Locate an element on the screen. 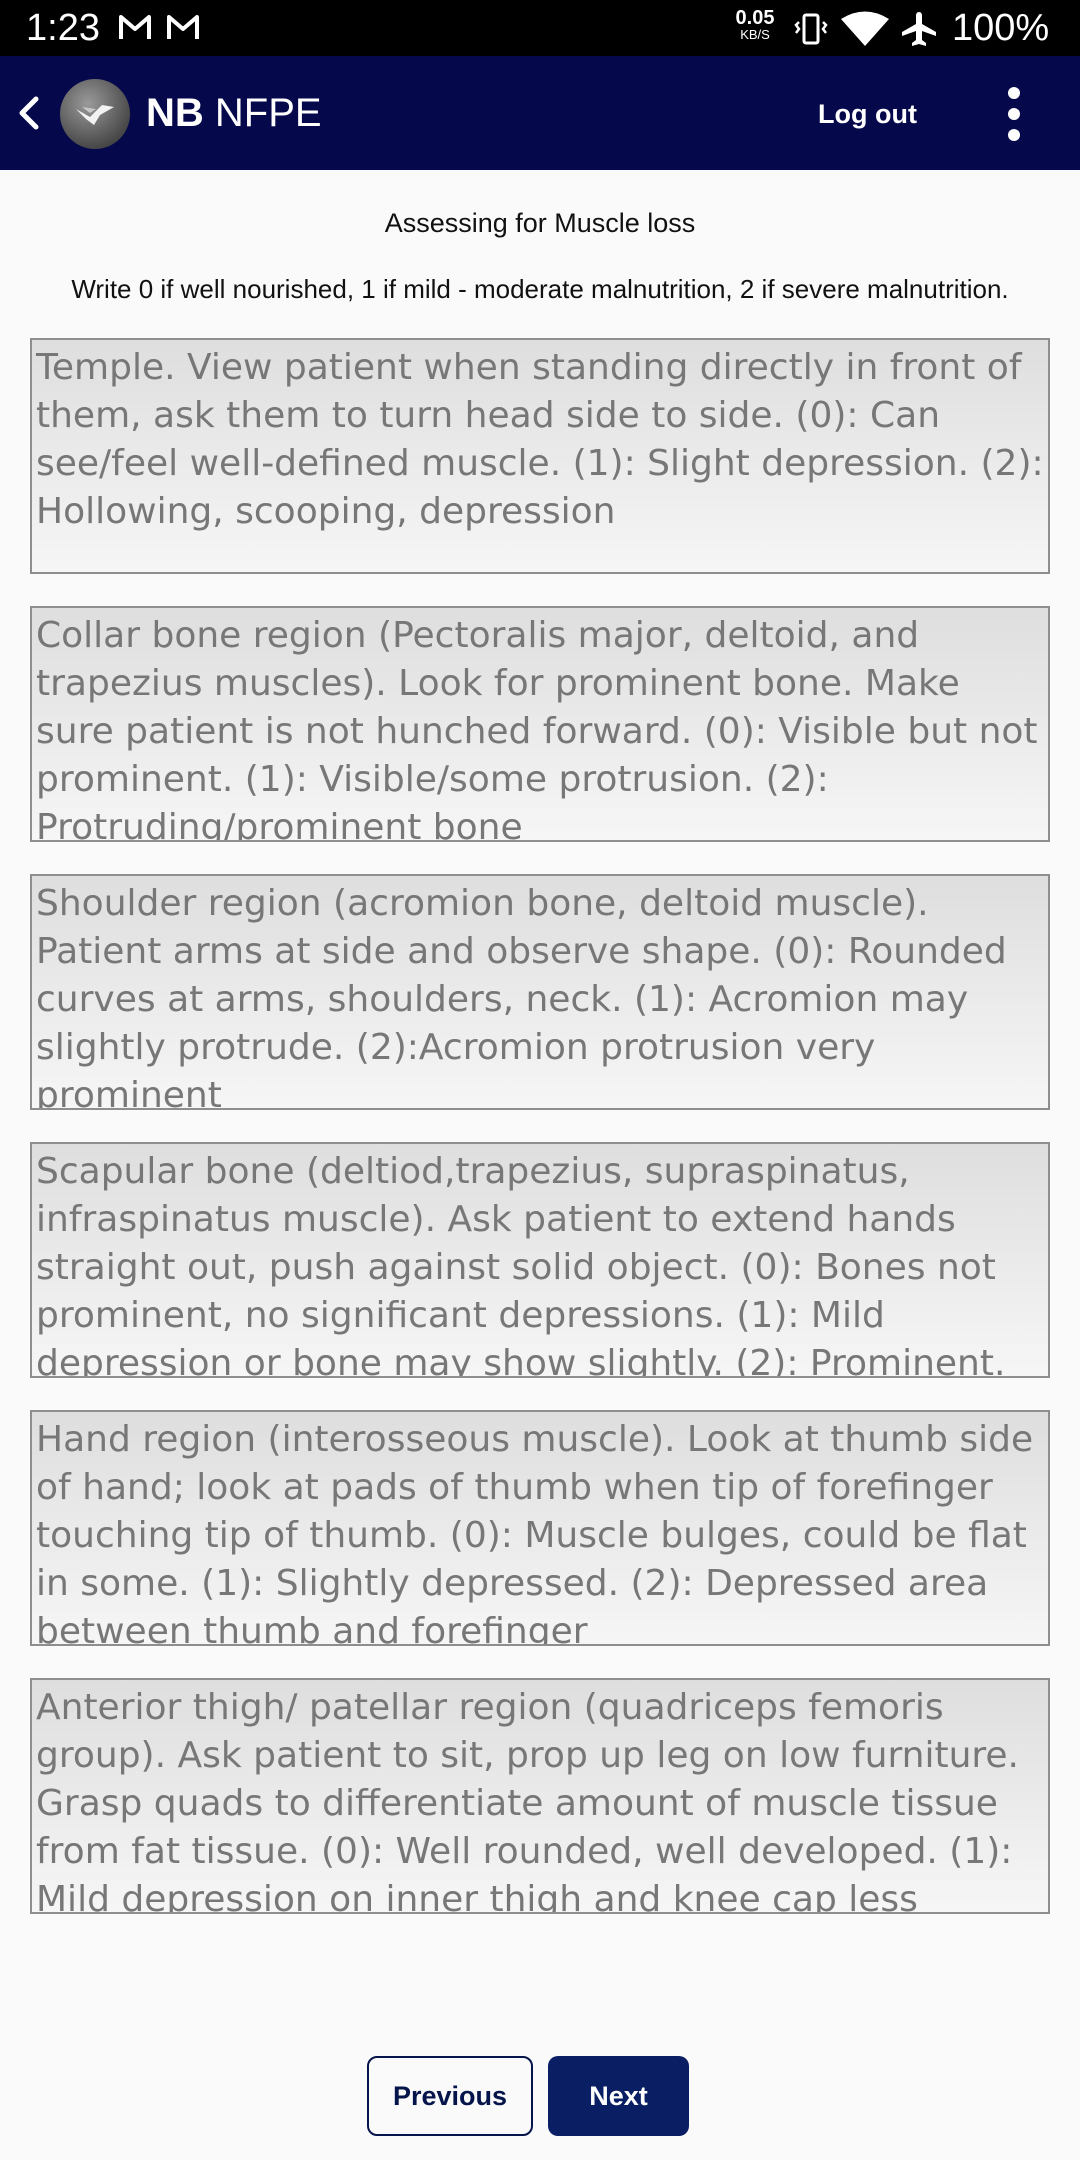 This screenshot has width=1080, height=2160. network-speed: 0.05 KB/S is located at coordinates (755, 24).